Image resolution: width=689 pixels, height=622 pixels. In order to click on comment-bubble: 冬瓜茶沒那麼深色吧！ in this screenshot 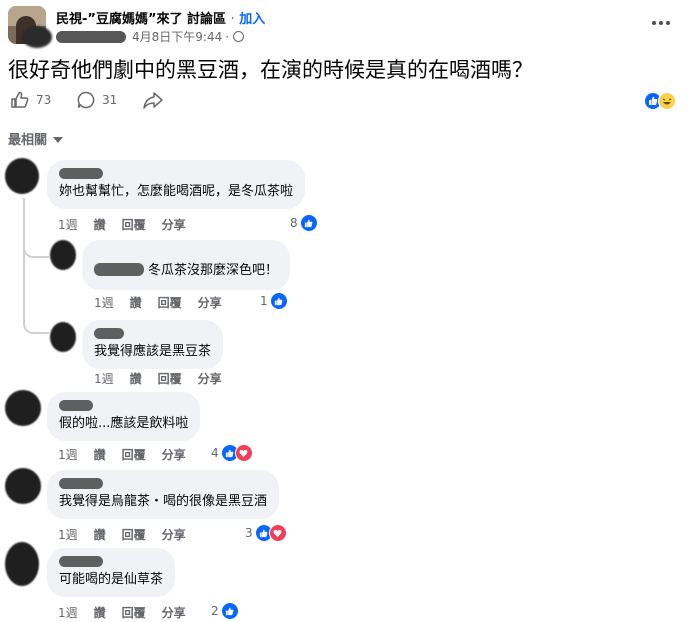, I will do `click(186, 265)`.